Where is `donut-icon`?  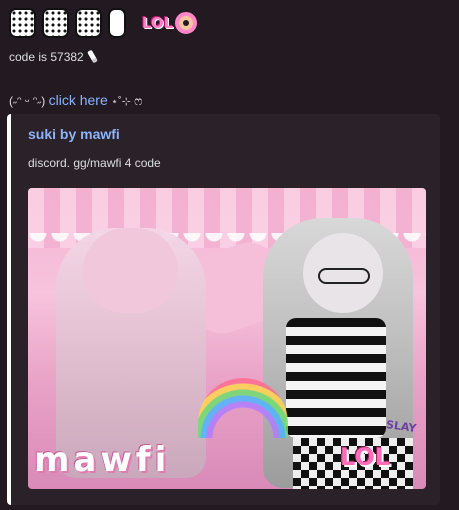
donut-icon is located at coordinates (186, 23).